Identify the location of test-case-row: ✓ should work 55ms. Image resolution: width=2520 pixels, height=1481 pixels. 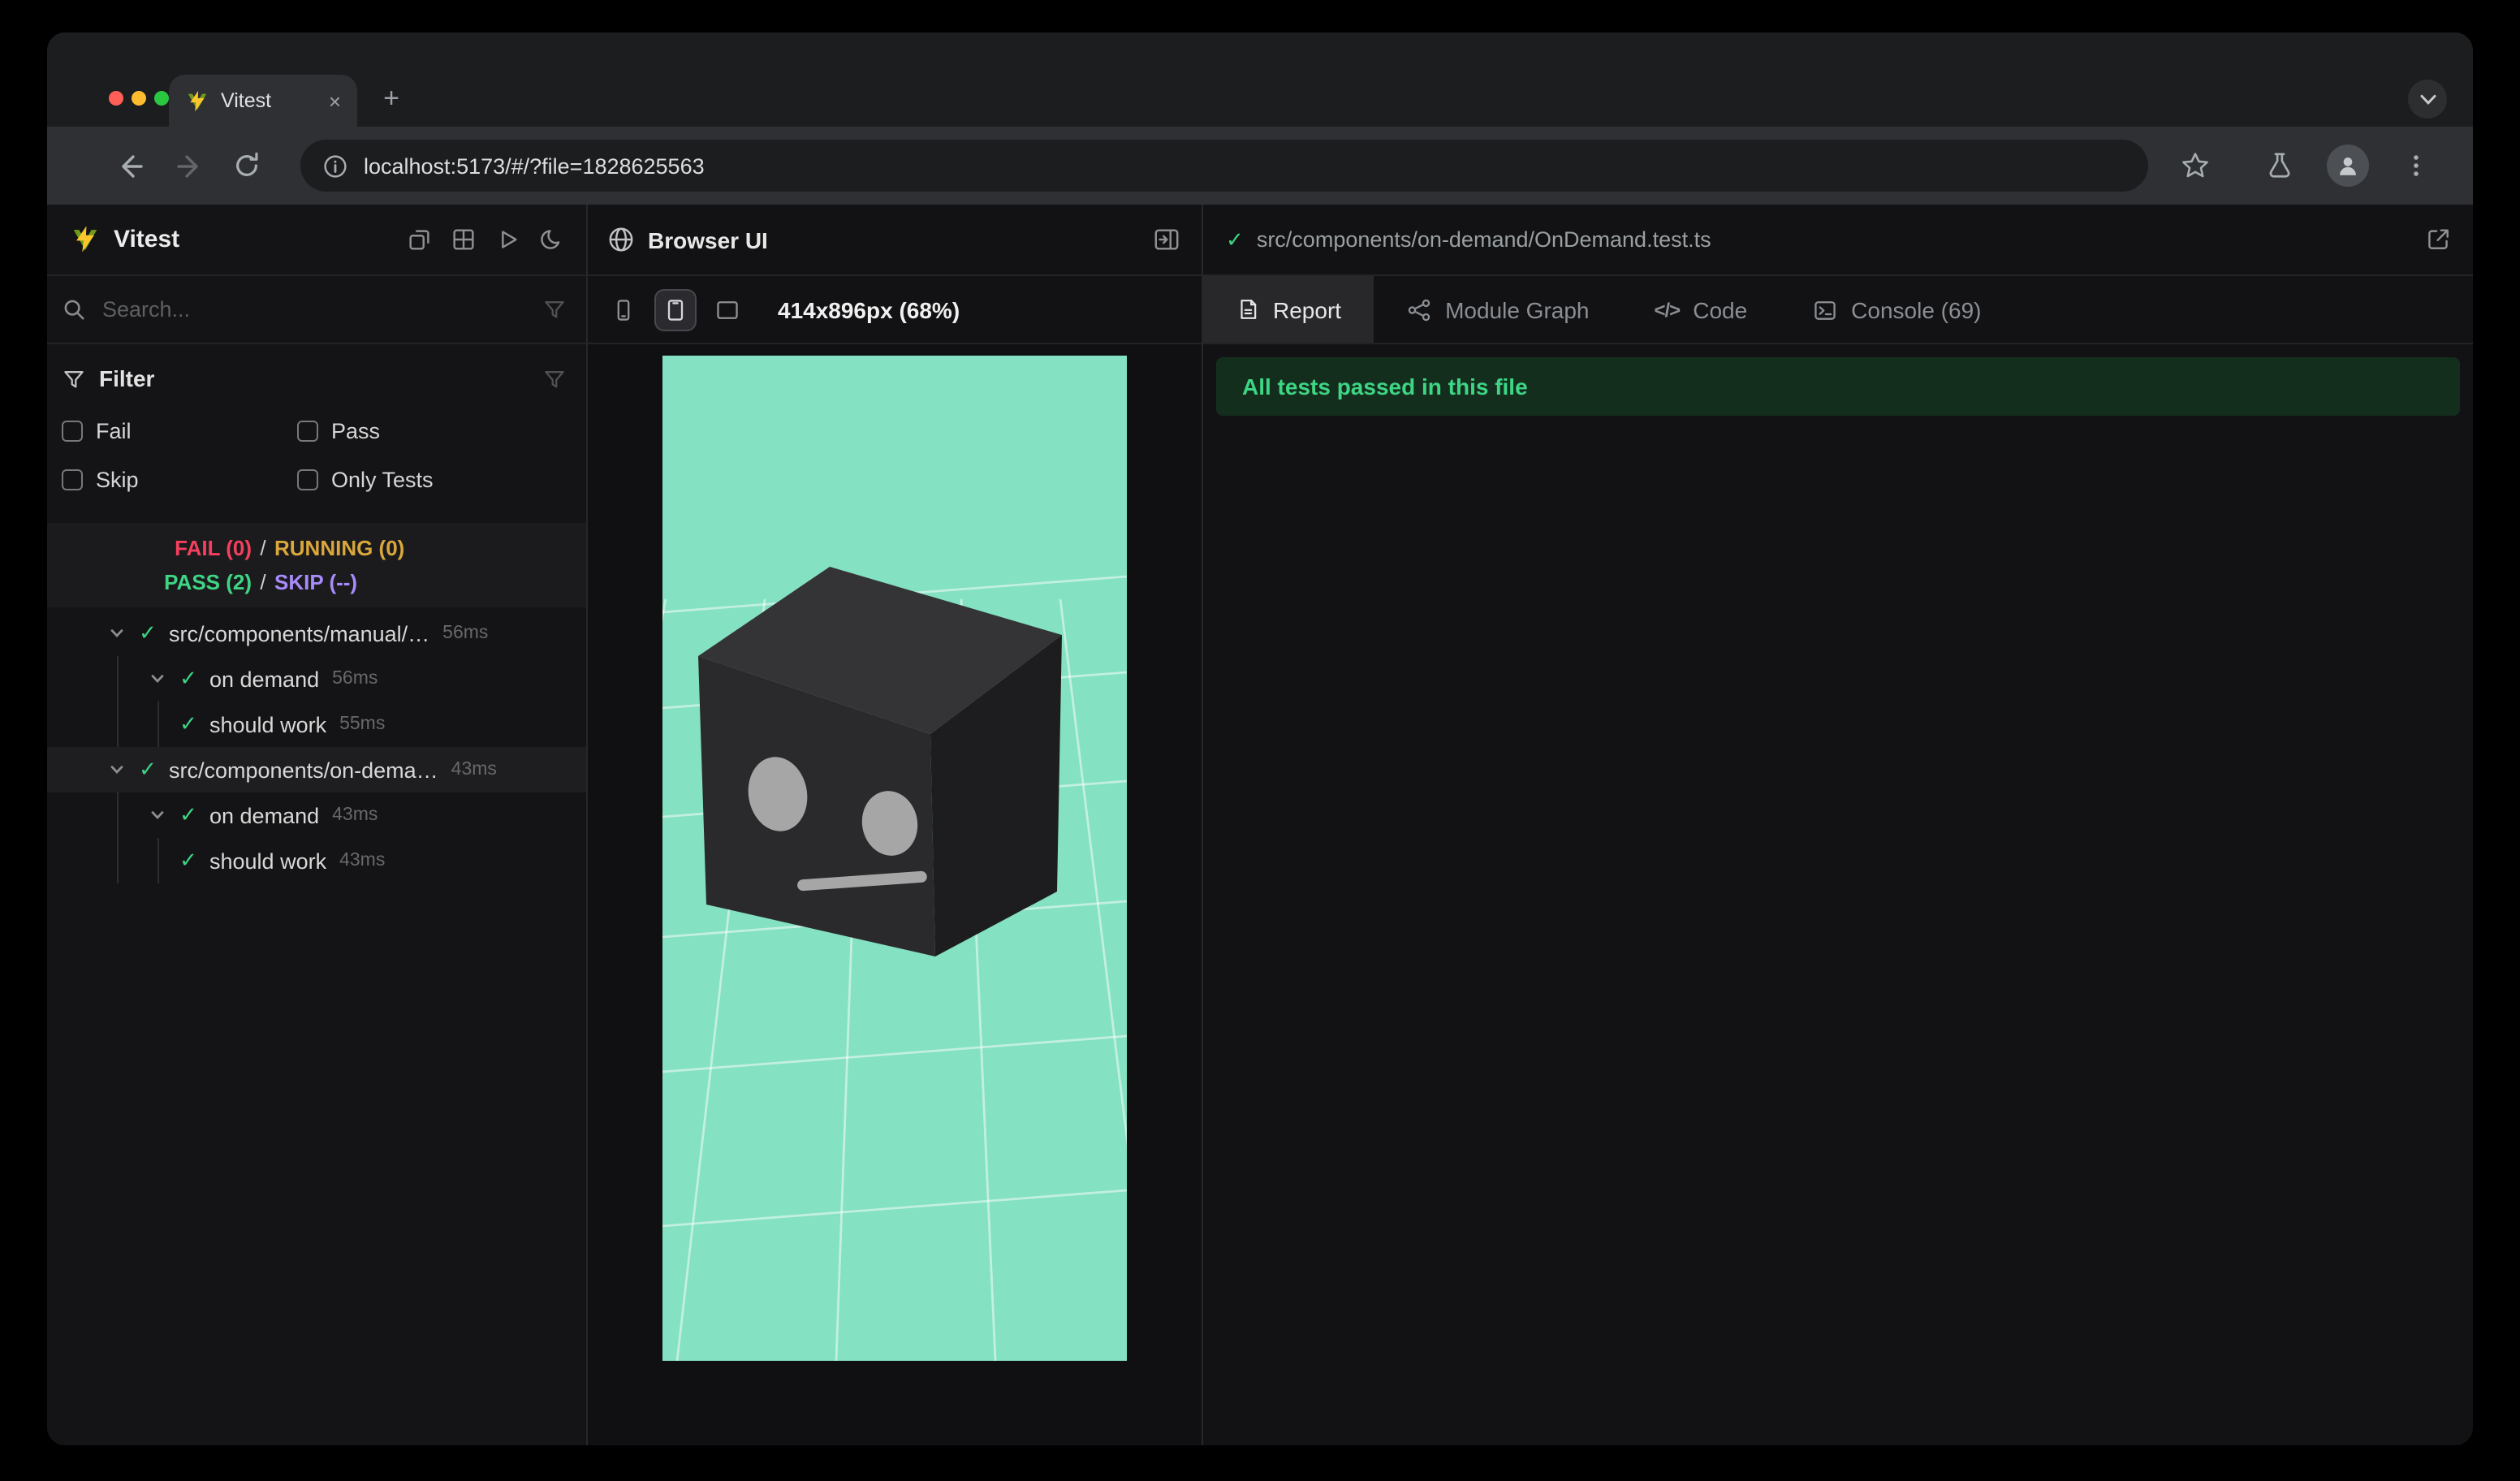
(316, 724).